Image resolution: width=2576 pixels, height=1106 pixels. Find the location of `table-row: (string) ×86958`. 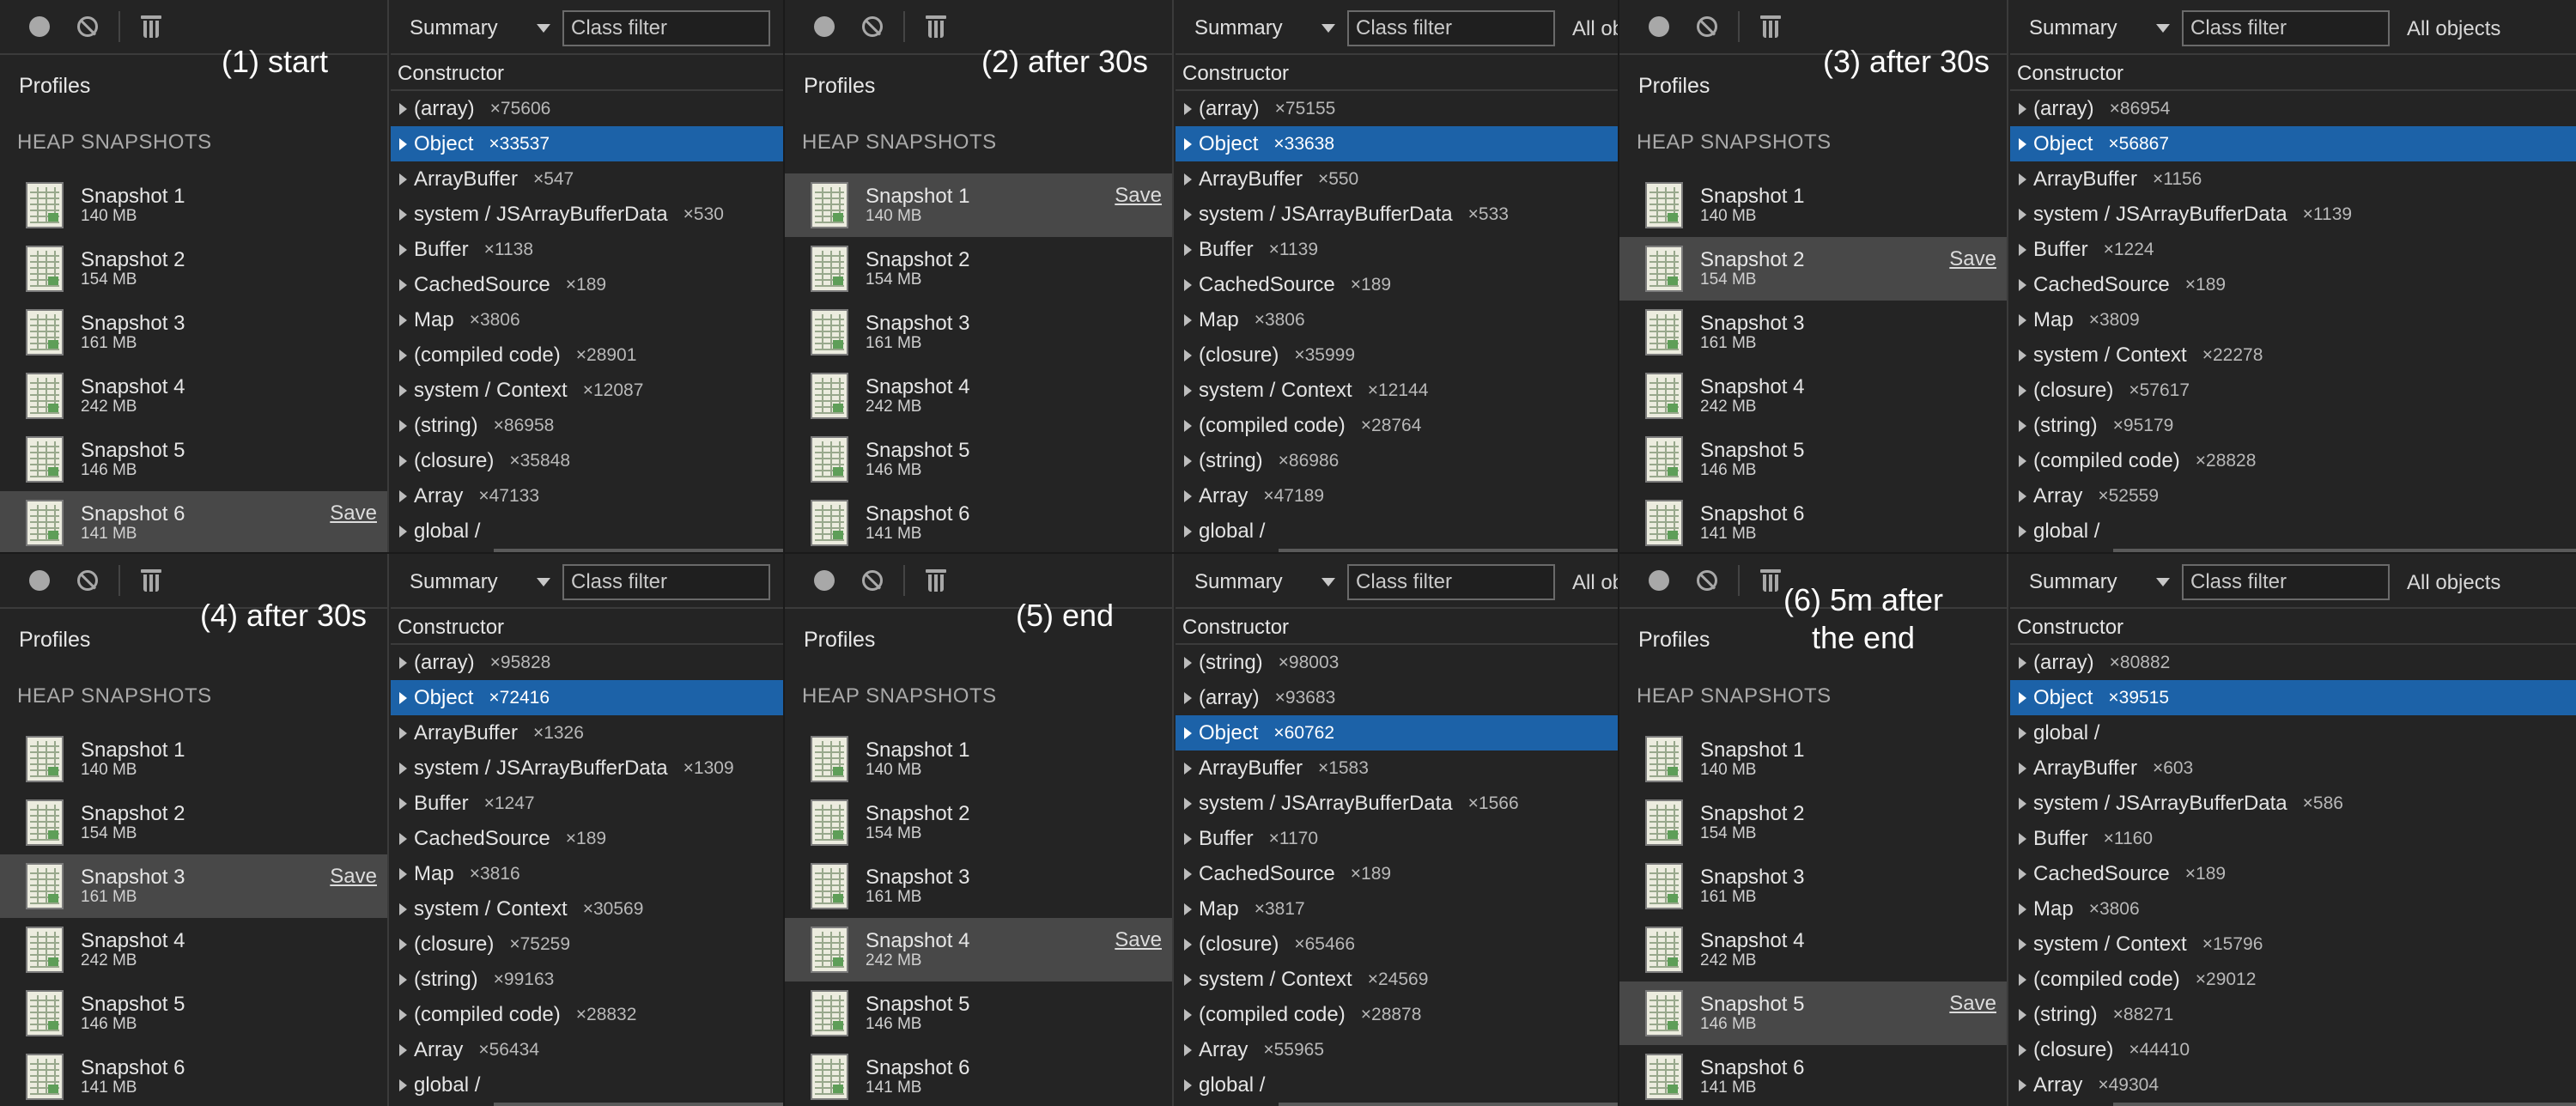

table-row: (string) ×86958 is located at coordinates (587, 426).